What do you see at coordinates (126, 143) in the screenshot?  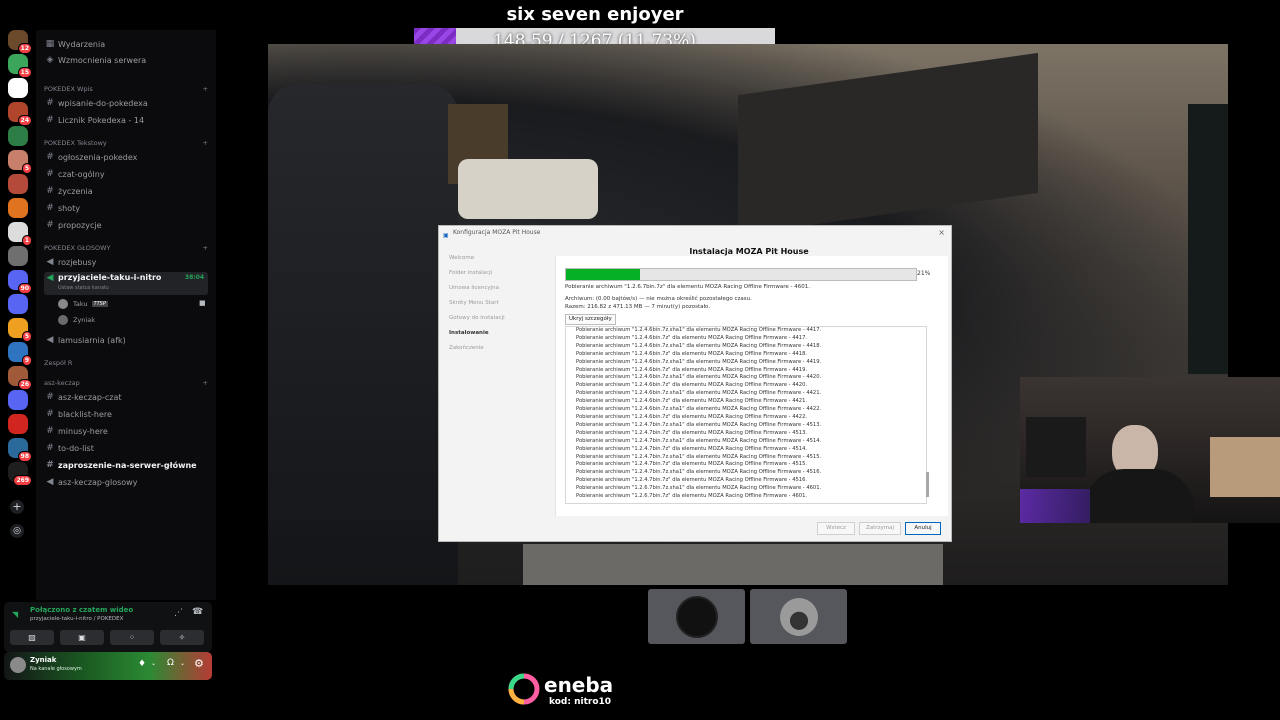 I see `category-pokedex-tekstowy: POKEDEX Tekstowy +` at bounding box center [126, 143].